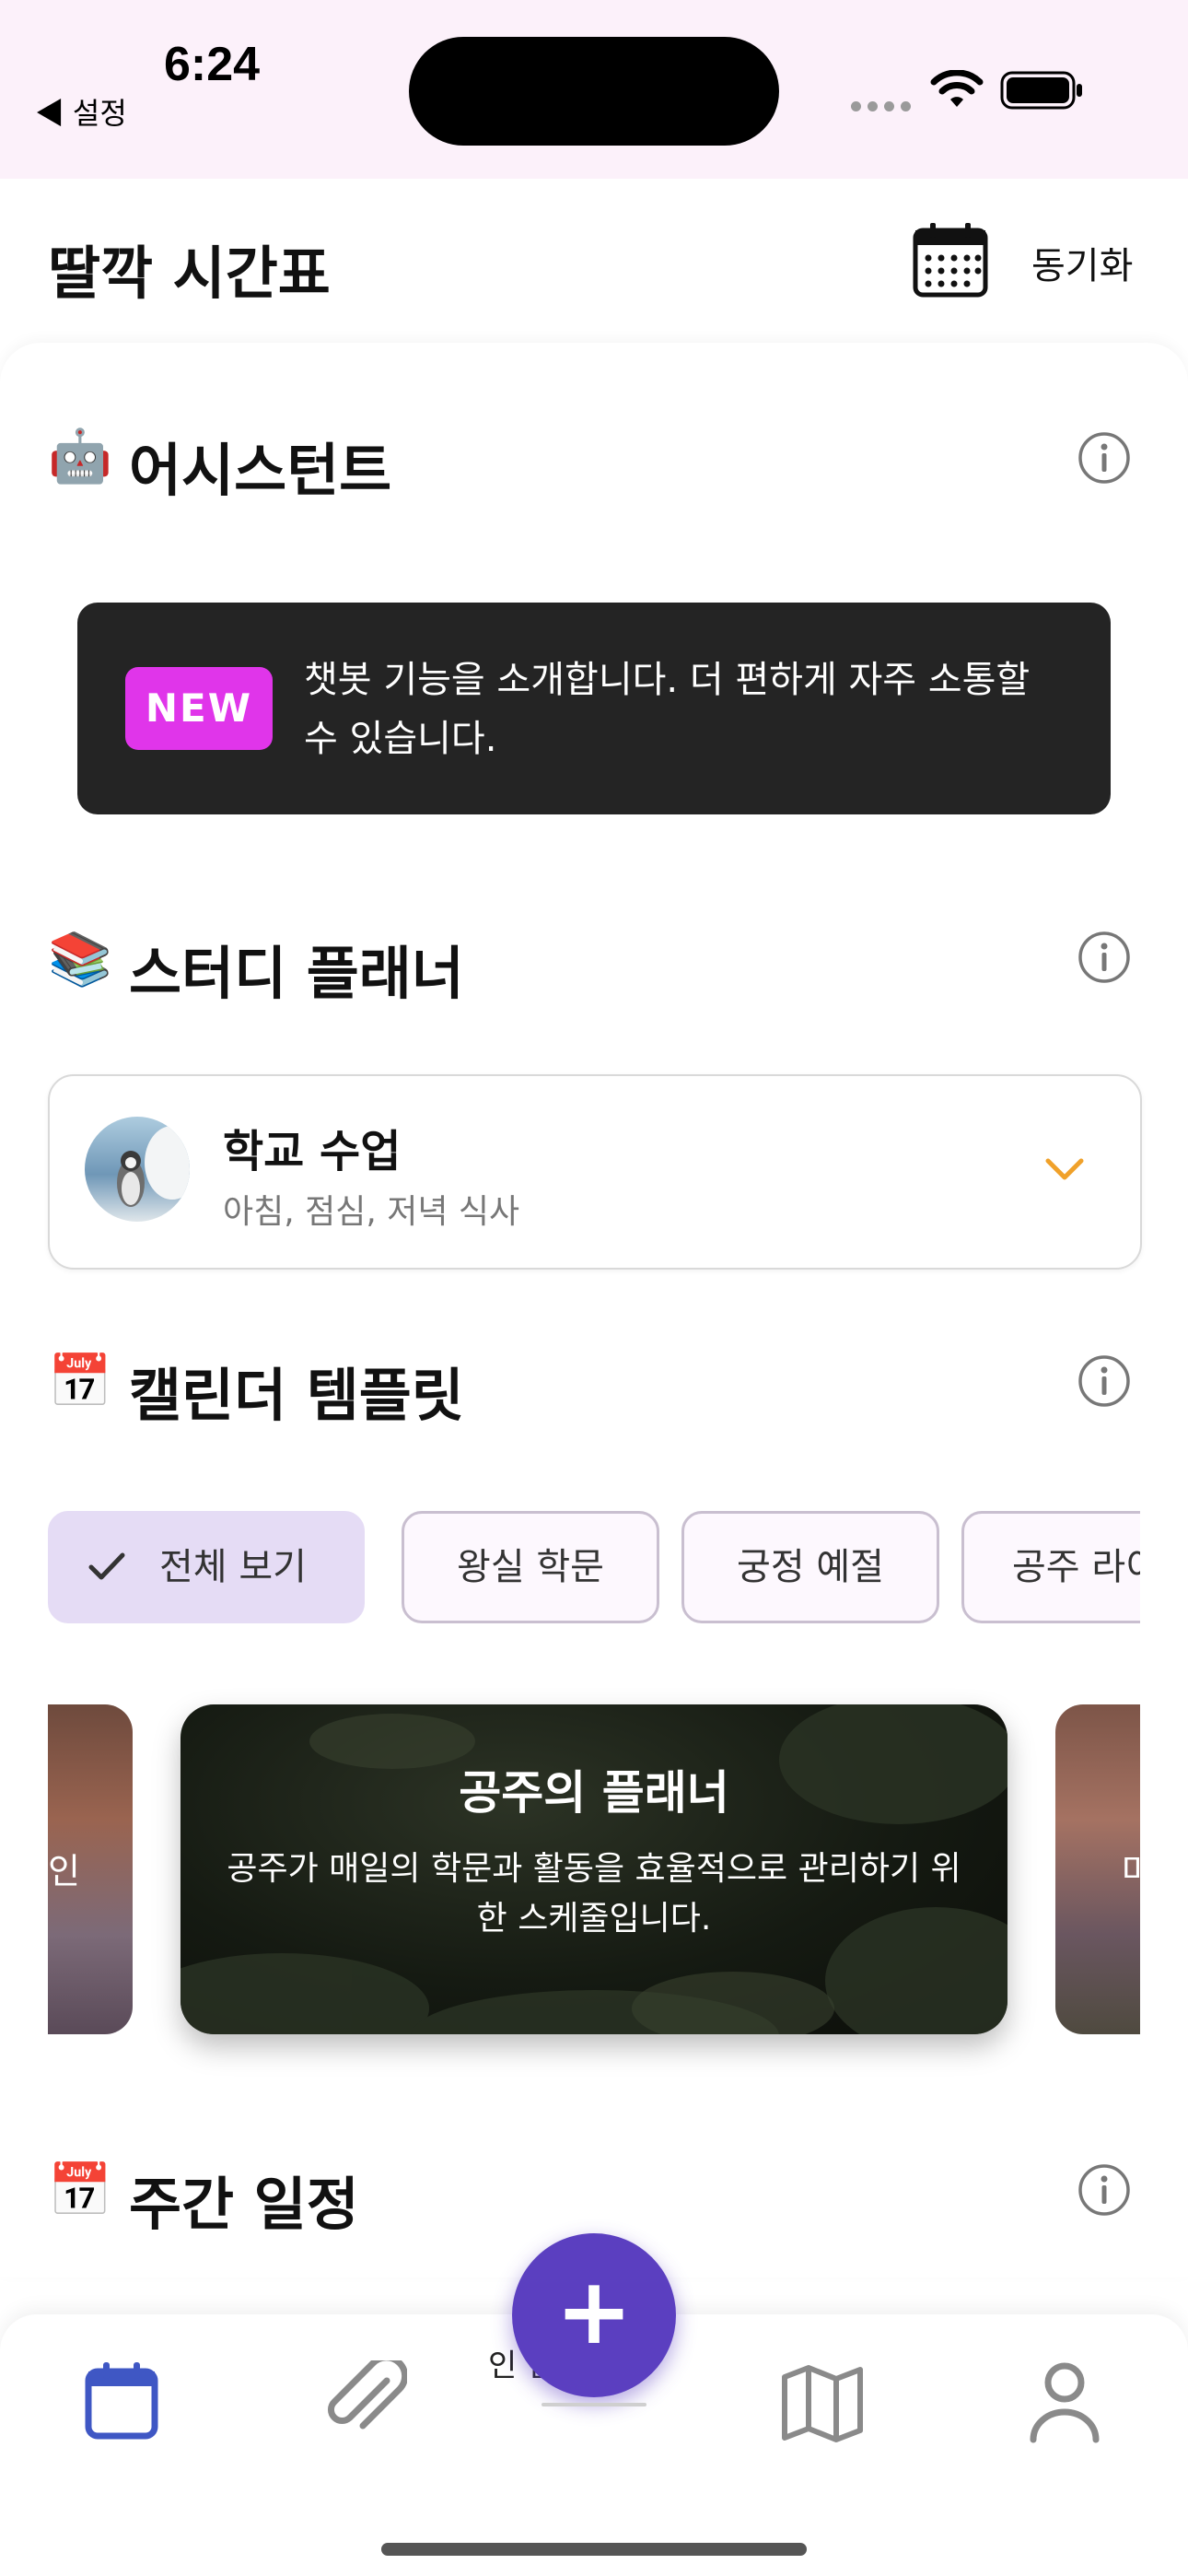 Image resolution: width=1188 pixels, height=2576 pixels. I want to click on calendar-tab-icon, so click(121, 2400).